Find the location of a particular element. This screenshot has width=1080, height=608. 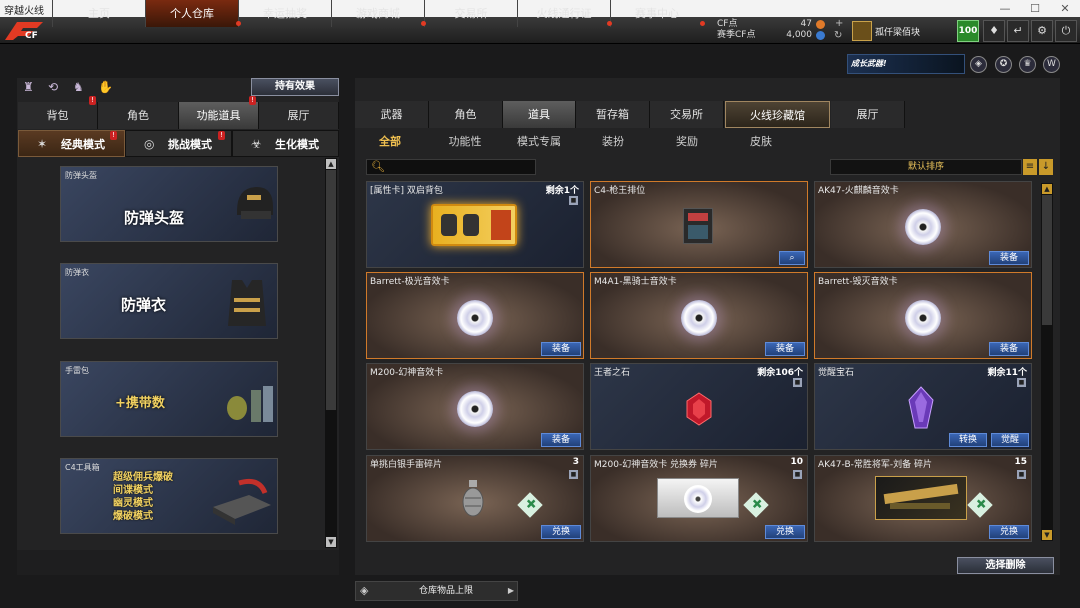

sound-card-disc-icon is located at coordinates (923, 317).